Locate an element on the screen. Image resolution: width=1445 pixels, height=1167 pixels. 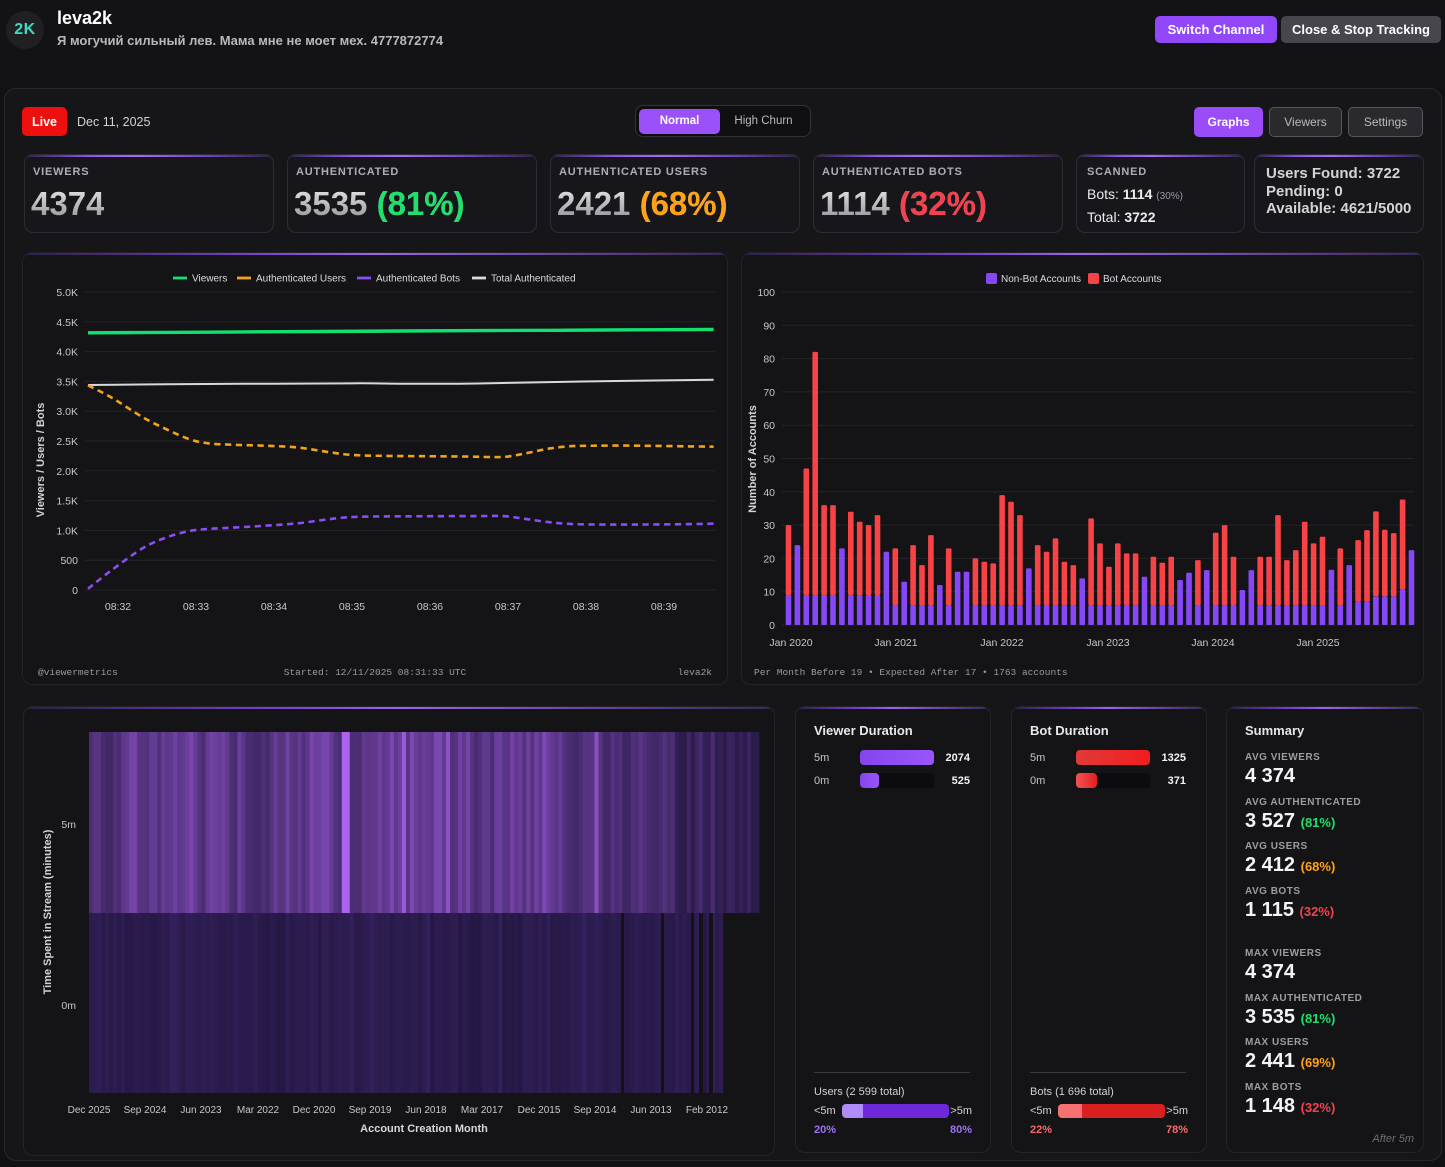
svg-text: 50 is located at coordinates (769, 460).